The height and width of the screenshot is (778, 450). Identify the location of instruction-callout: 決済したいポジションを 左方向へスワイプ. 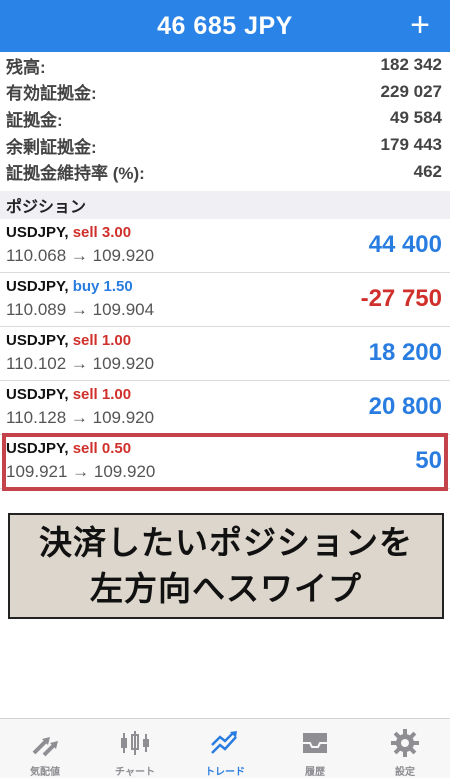
(226, 566).